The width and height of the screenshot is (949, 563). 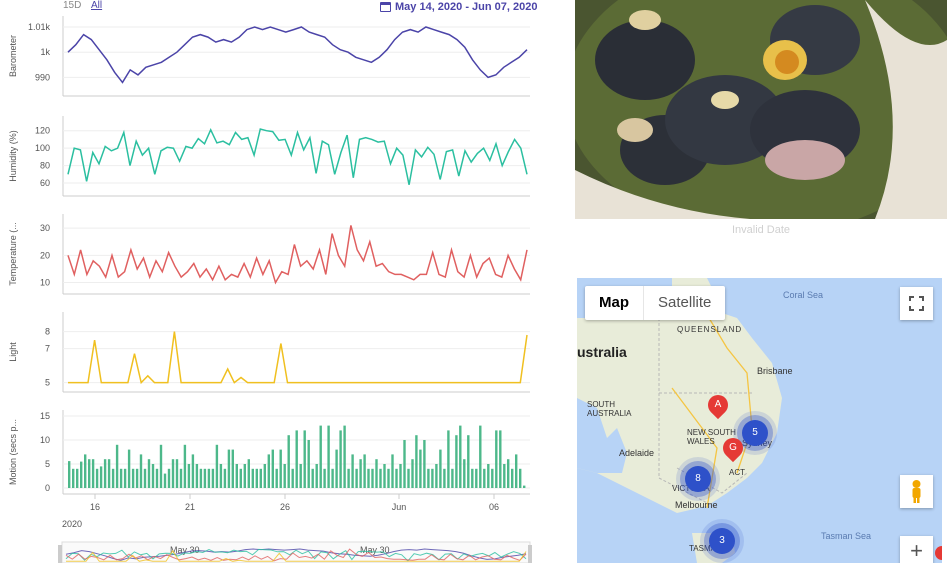 I want to click on map-label: Coral Sea, so click(x=803, y=295).